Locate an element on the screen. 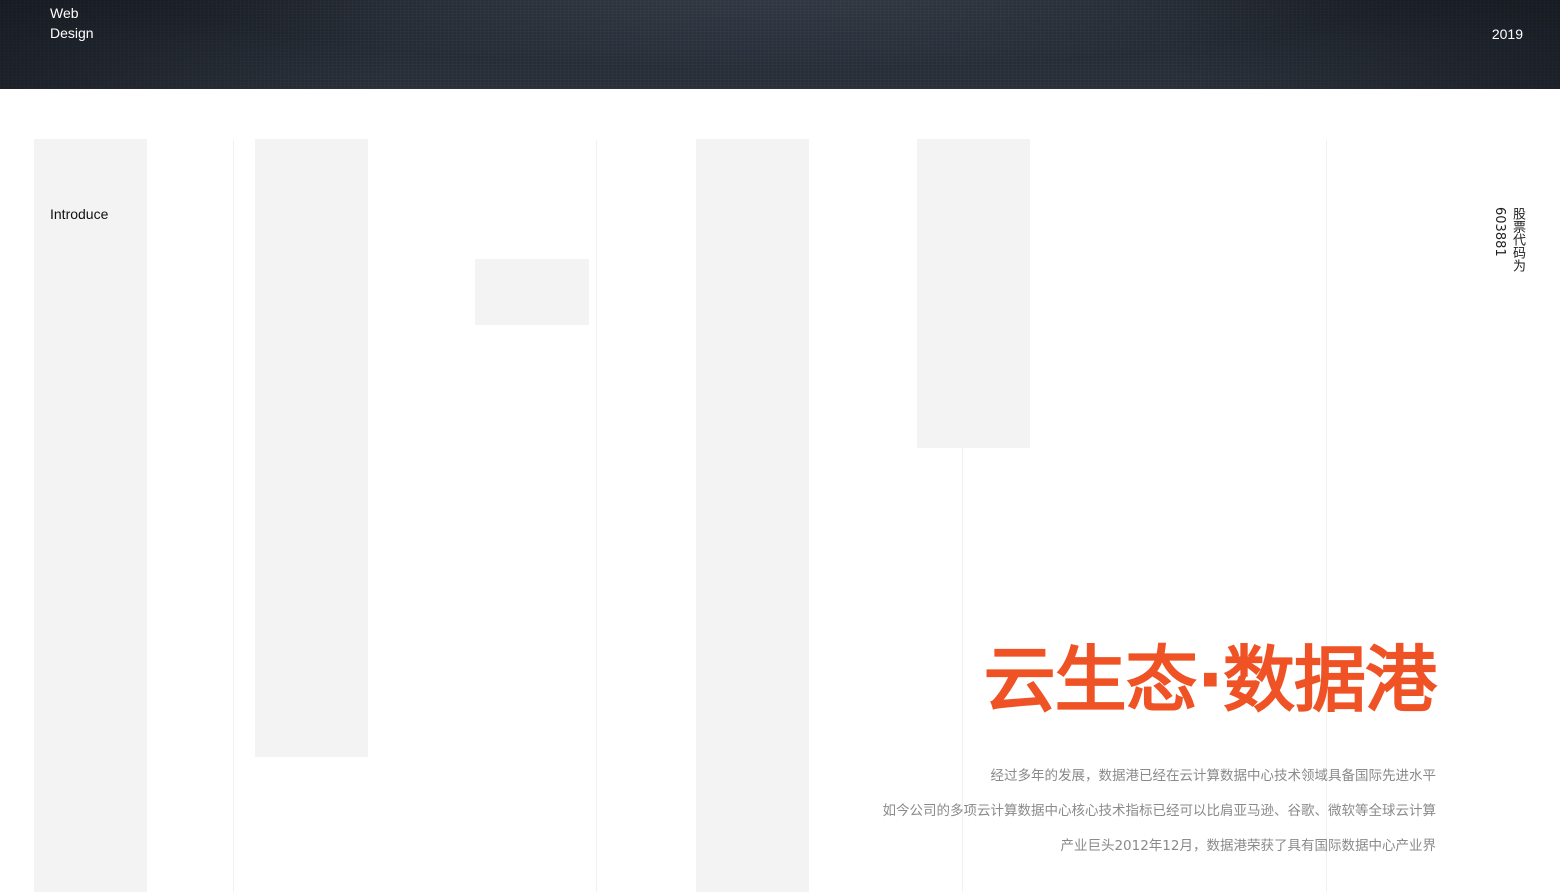  brand-line-2: Design is located at coordinates (72, 33).